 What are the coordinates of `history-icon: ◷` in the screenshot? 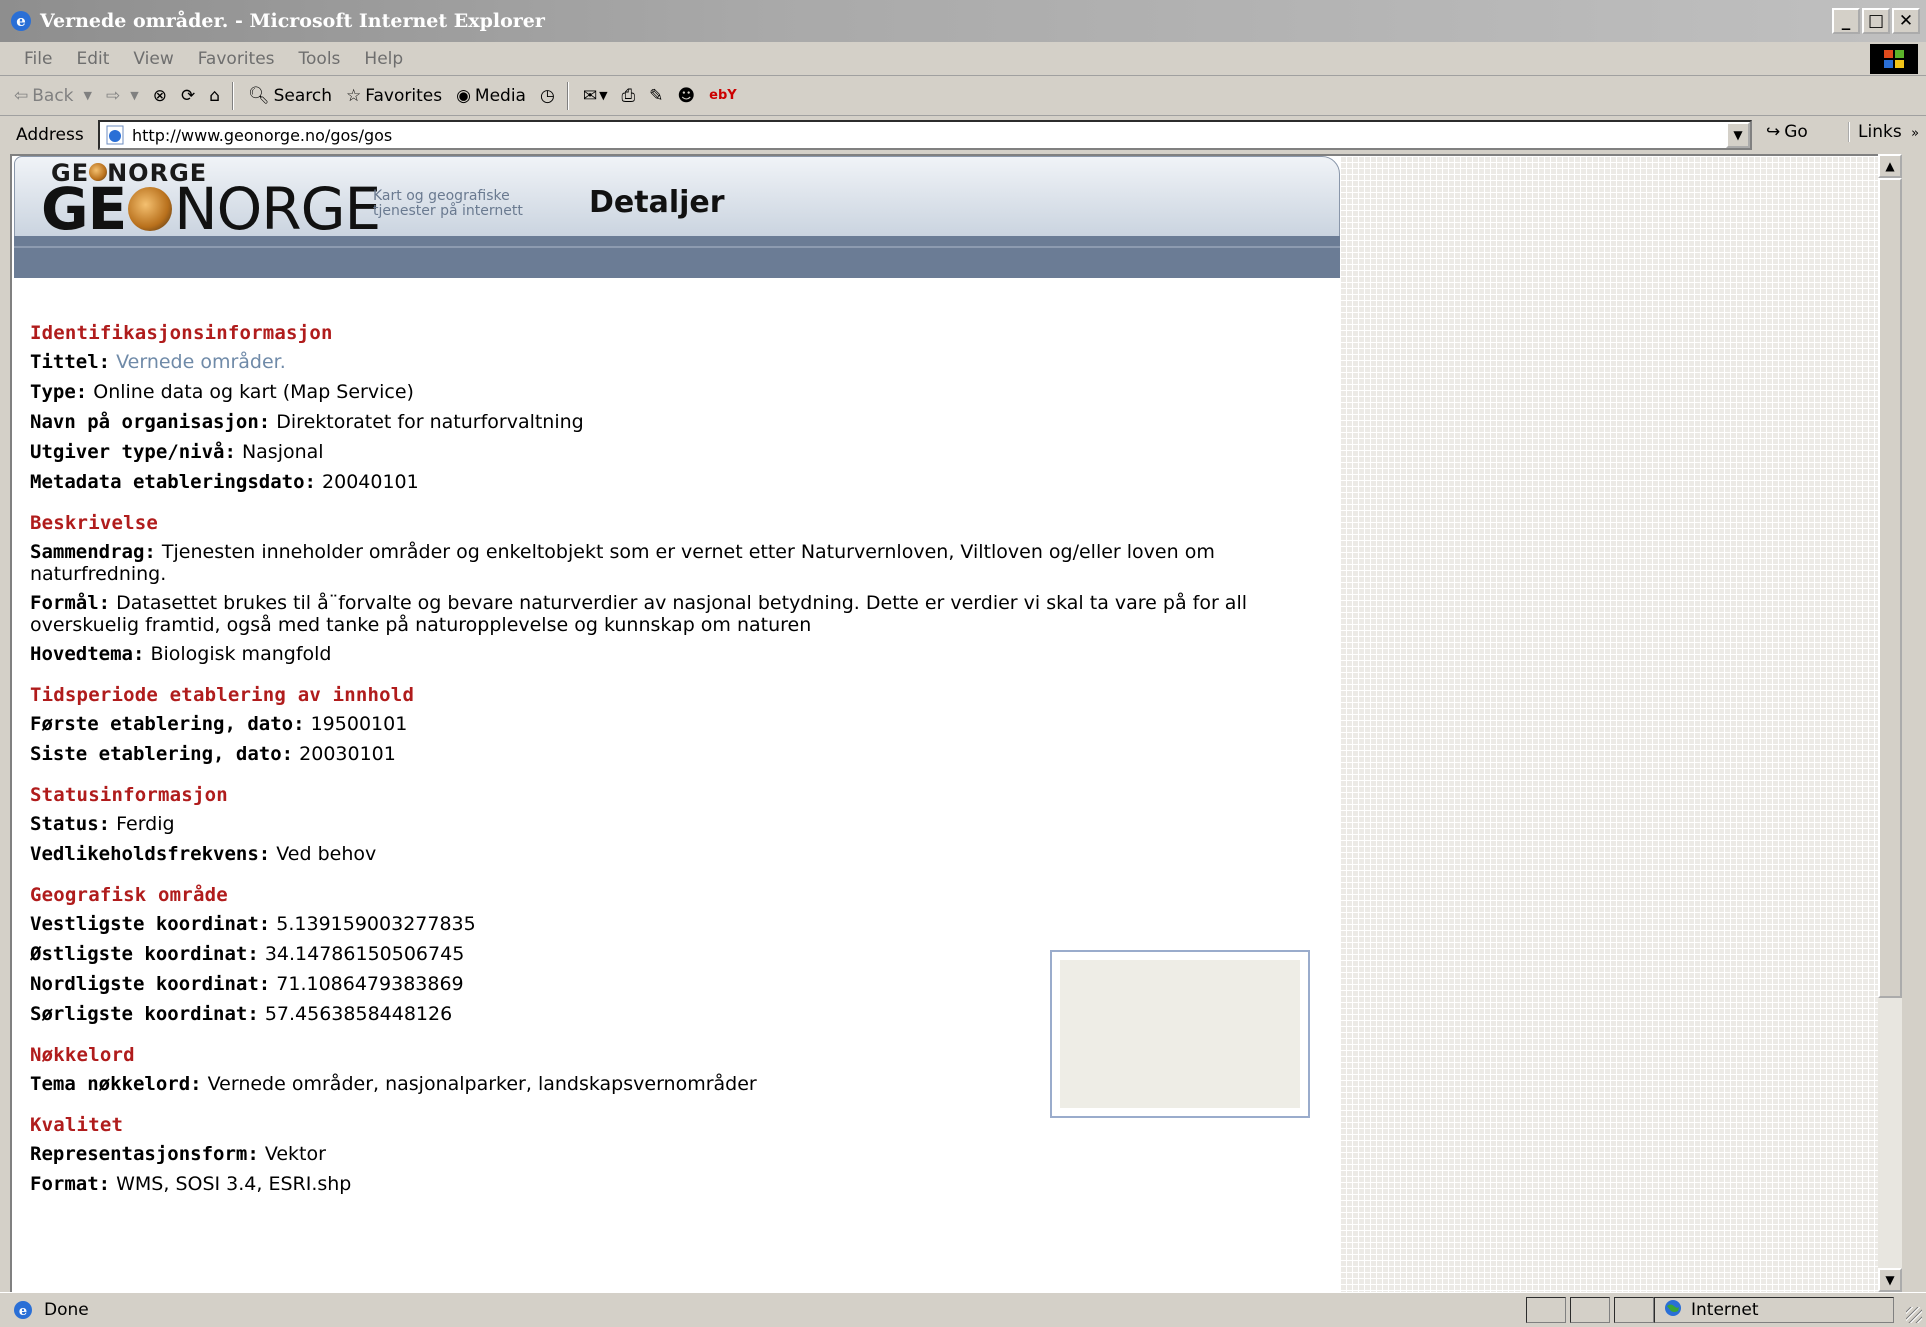 It's located at (547, 95).